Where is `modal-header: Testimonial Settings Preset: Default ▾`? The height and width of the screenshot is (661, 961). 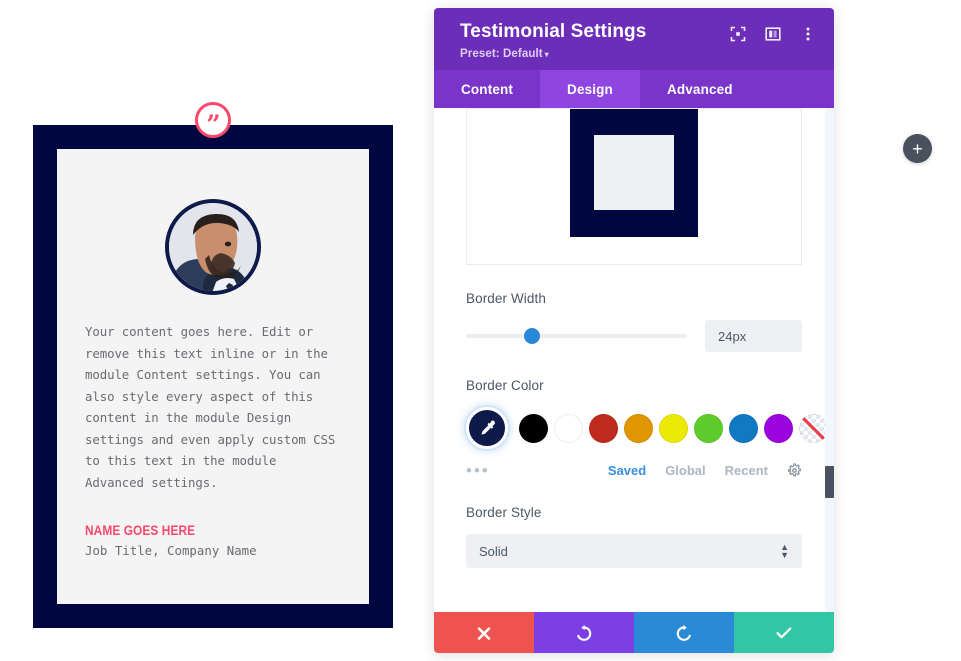 modal-header: Testimonial Settings Preset: Default ▾ is located at coordinates (634, 39).